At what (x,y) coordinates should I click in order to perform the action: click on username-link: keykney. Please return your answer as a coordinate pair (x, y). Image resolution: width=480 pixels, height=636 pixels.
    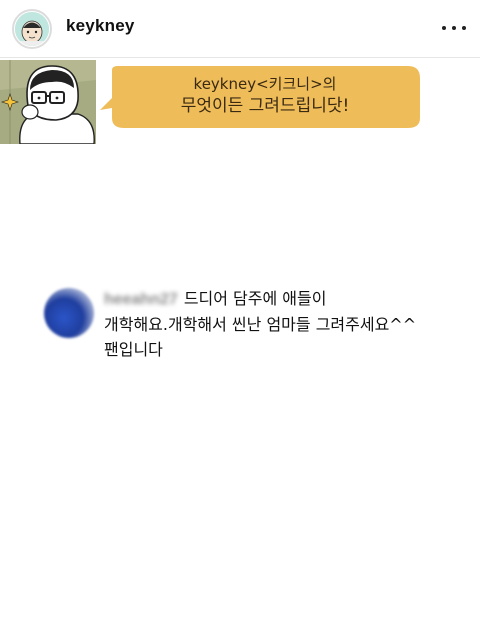
    Looking at the image, I should click on (100, 26).